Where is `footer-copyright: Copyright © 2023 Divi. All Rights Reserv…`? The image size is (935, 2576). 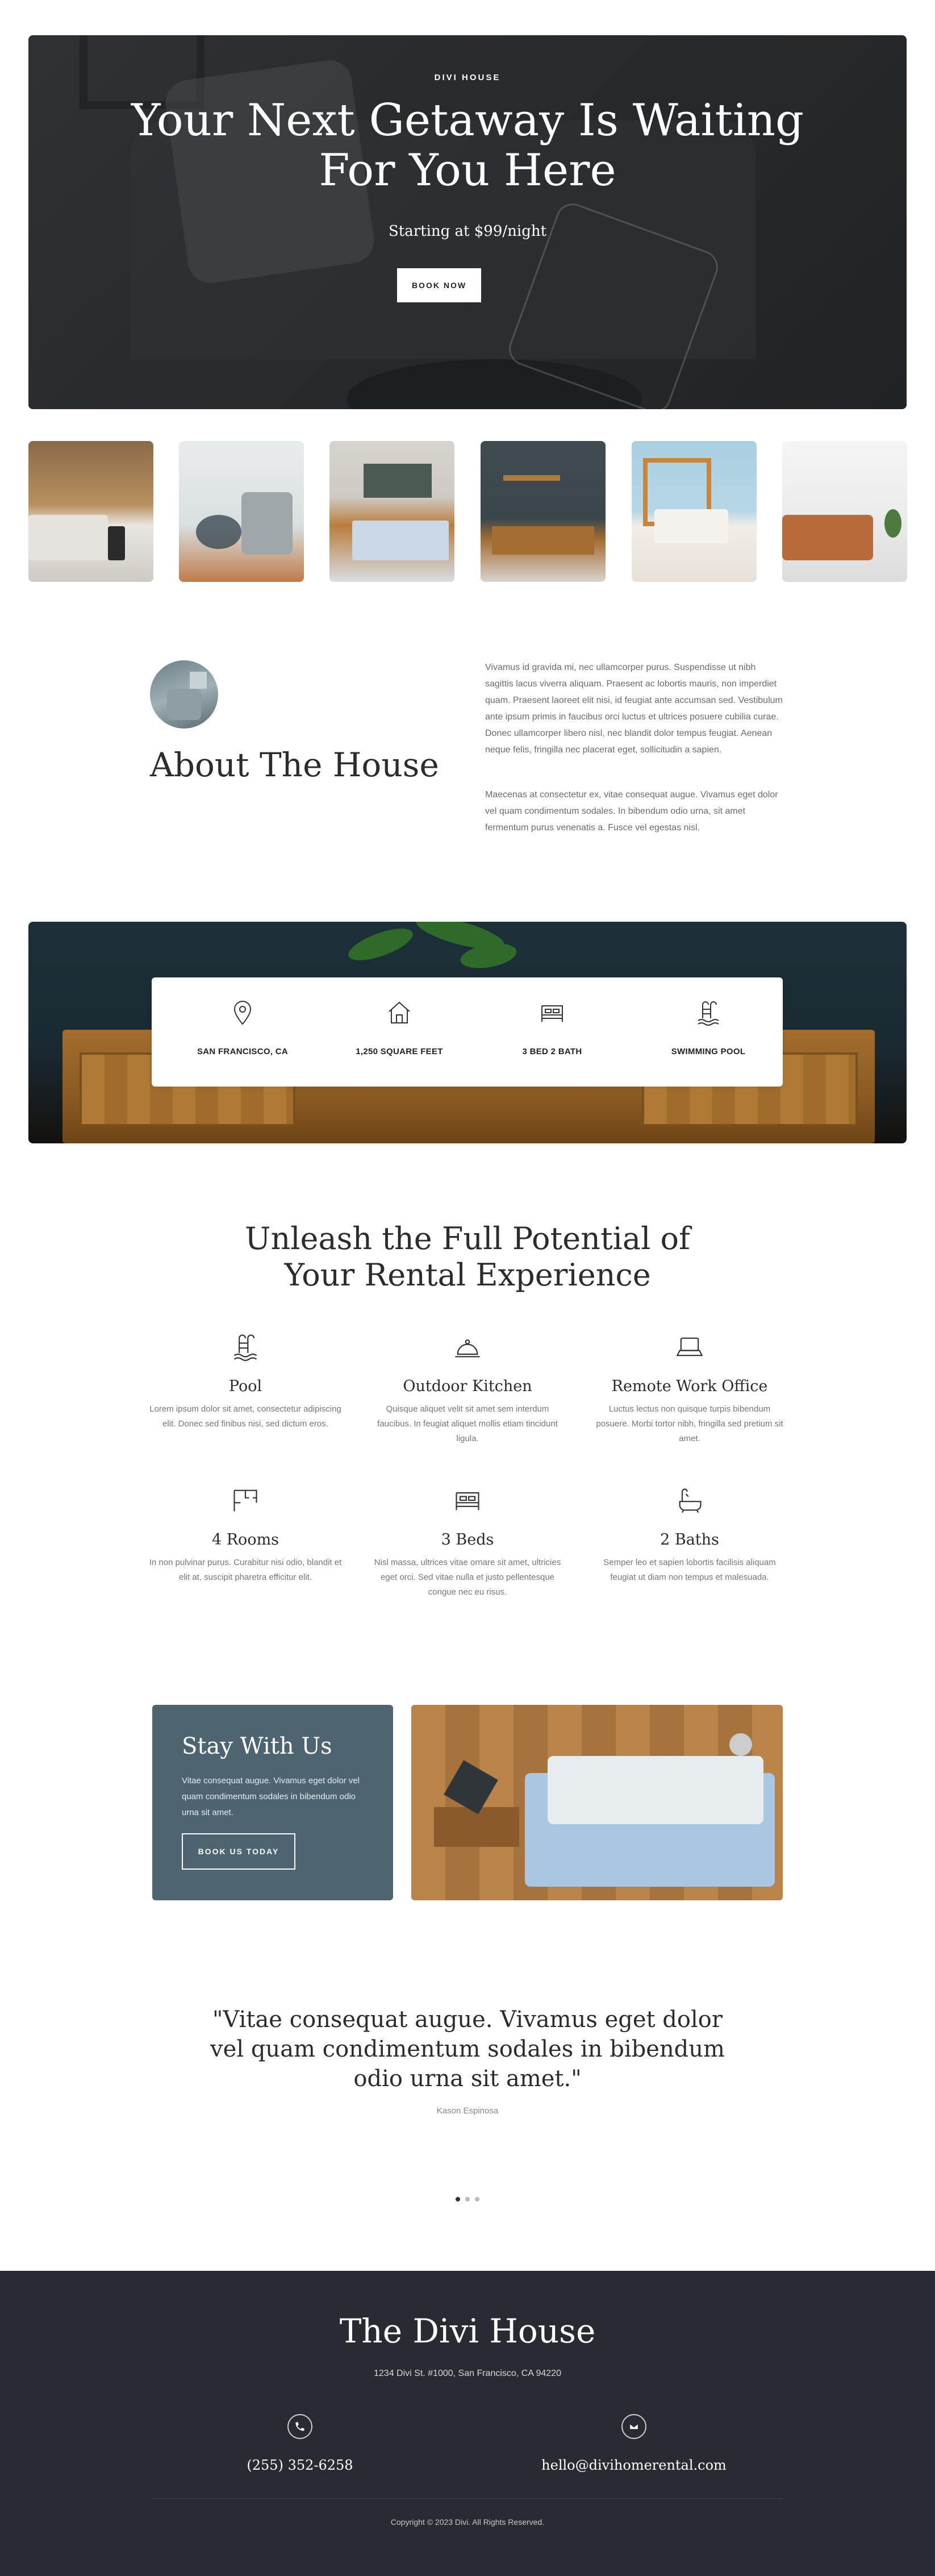
footer-copyright: Copyright © 2023 Divi. All Rights Reserv… is located at coordinates (467, 2522).